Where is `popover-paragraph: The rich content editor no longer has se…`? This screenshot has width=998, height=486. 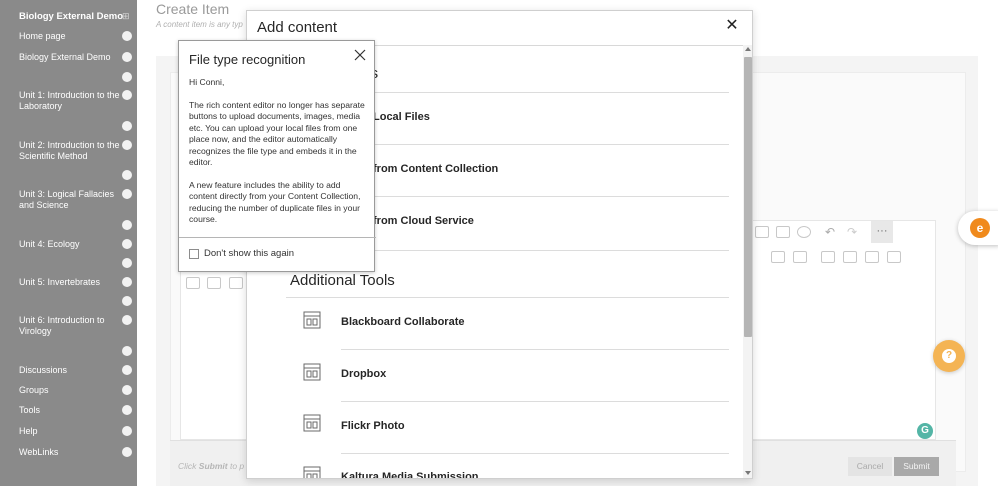
popover-paragraph: The rich content editor no longer has se… is located at coordinates (277, 134).